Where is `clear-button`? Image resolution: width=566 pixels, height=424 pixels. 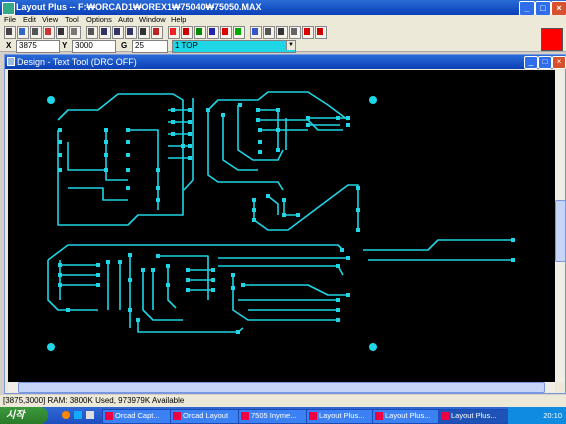 clear-button is located at coordinates (321, 32).